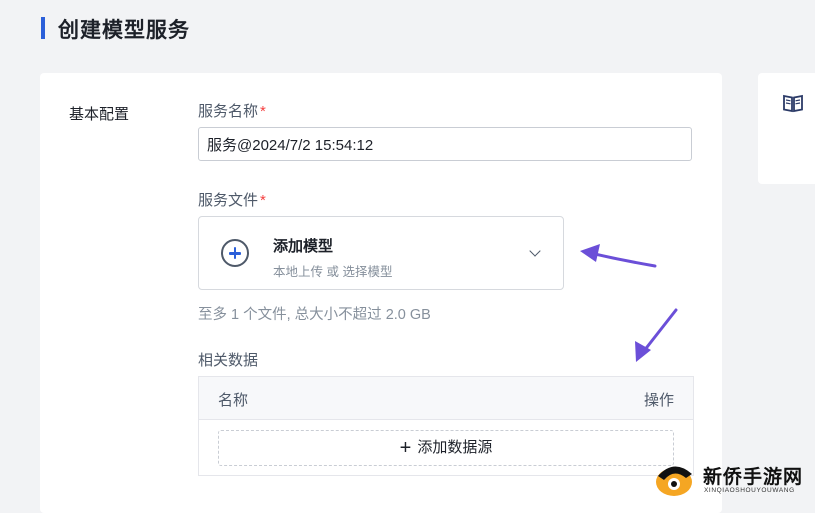 The width and height of the screenshot is (815, 513). I want to click on arrowhead-to-dropdown, so click(590, 253).